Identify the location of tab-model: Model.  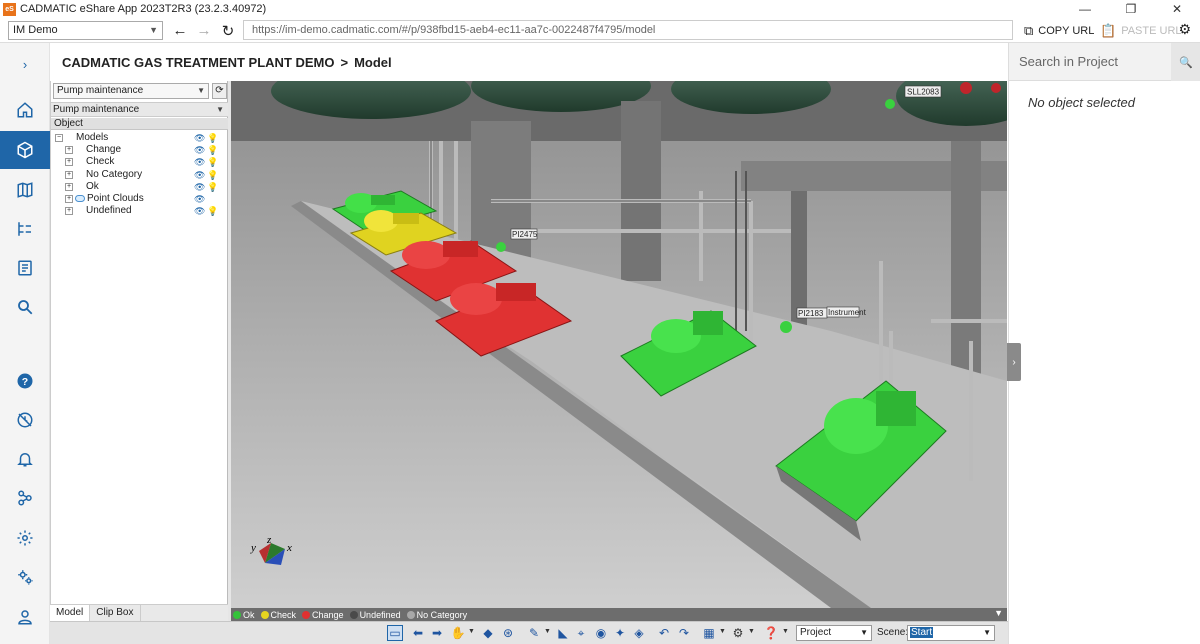
(70, 613).